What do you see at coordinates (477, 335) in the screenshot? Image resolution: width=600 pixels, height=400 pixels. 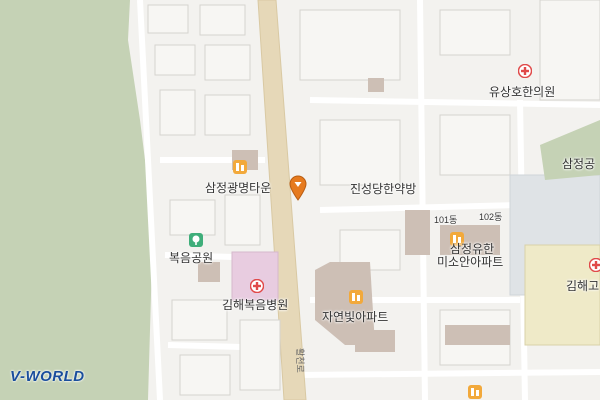 I see `building-bottom` at bounding box center [477, 335].